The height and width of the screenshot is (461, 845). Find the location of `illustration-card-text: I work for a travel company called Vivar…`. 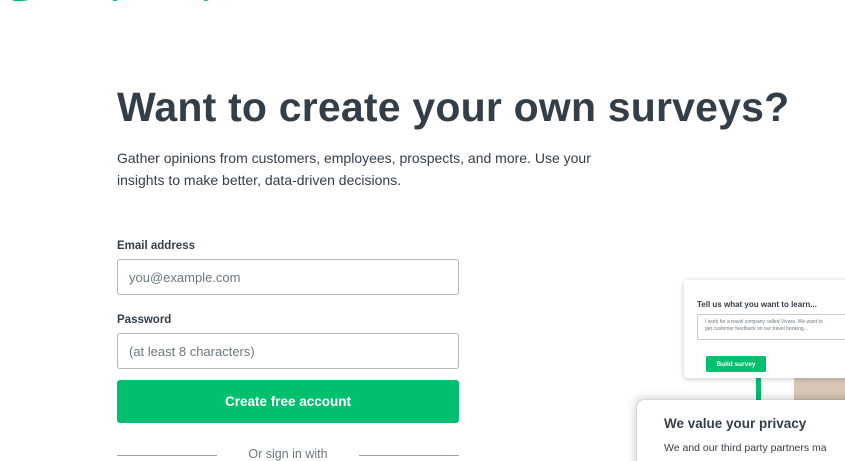

illustration-card-text: I work for a travel company called Vivar… is located at coordinates (764, 325).